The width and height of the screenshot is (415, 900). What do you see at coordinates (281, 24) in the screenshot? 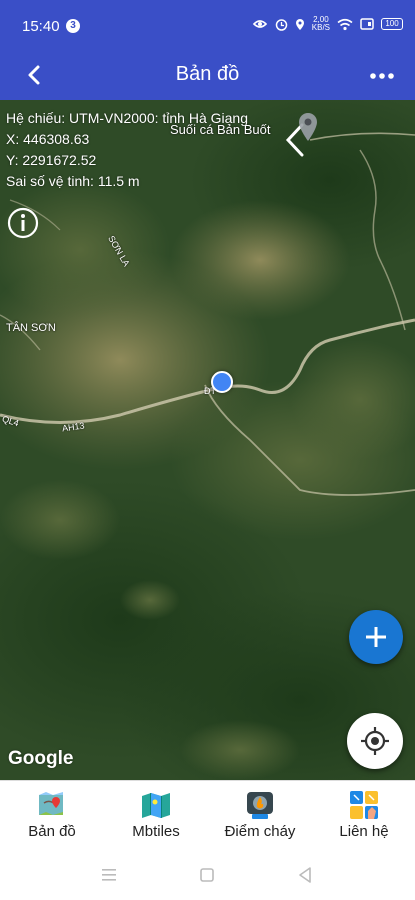
I see `alarm-icon` at bounding box center [281, 24].